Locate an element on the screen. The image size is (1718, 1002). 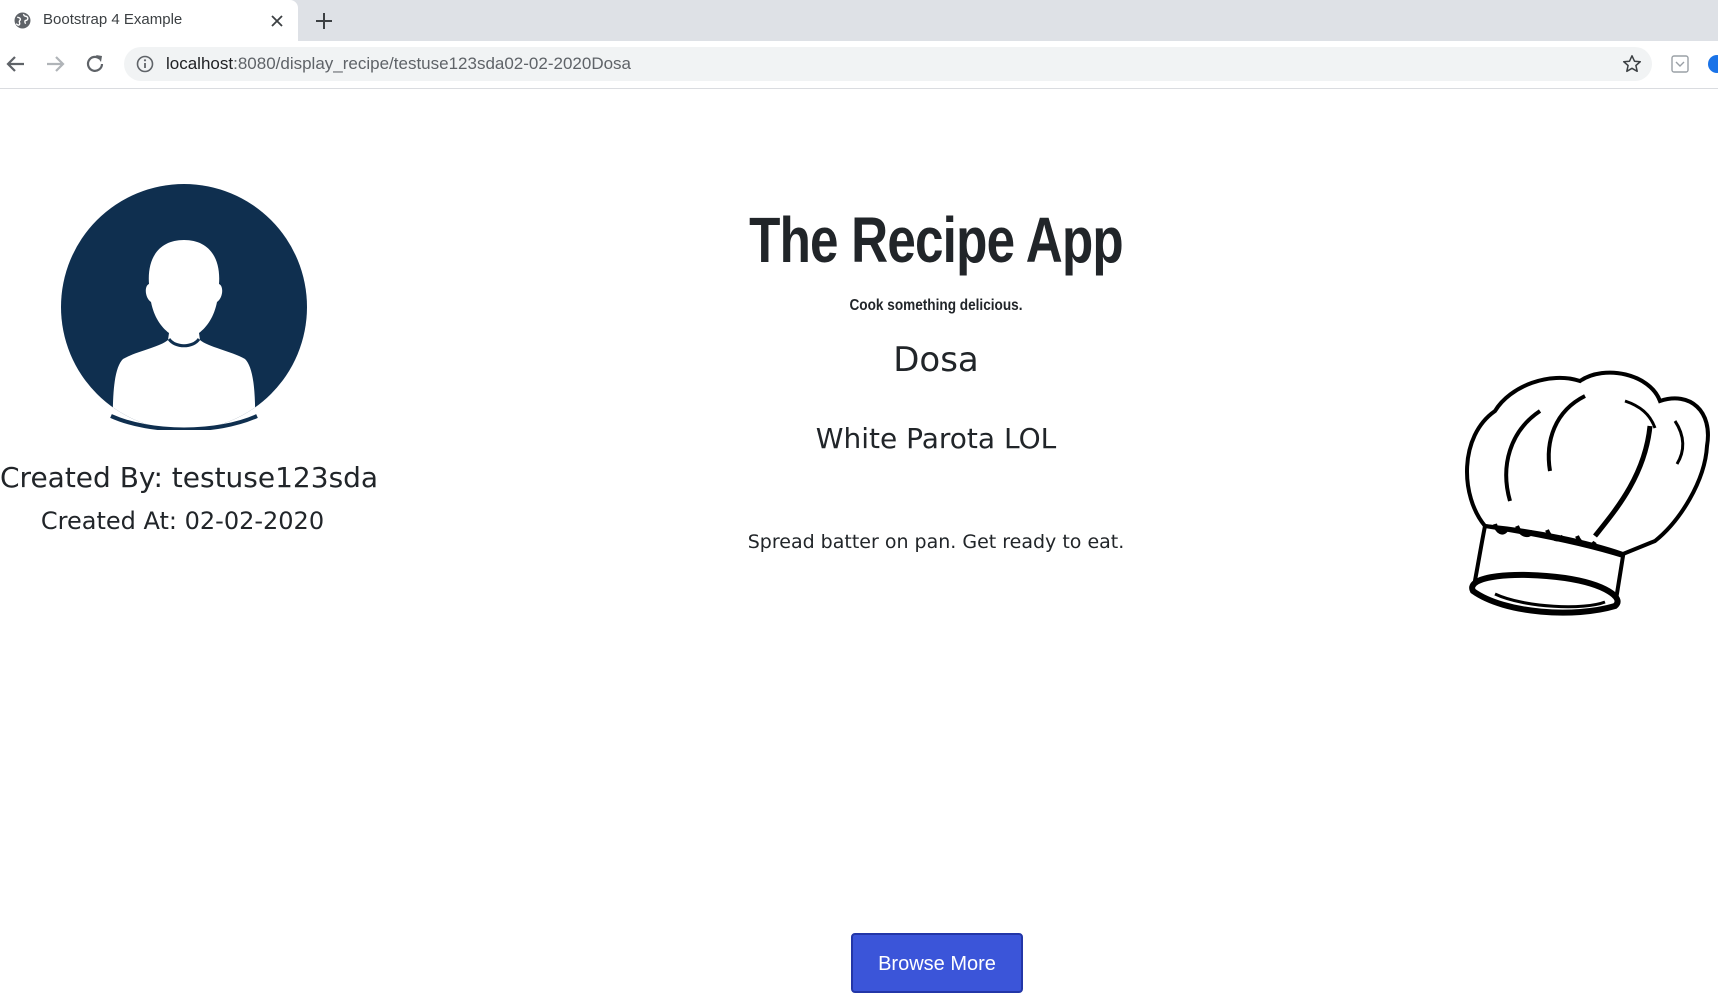
tagline: Cook something delicious. is located at coordinates (936, 305).